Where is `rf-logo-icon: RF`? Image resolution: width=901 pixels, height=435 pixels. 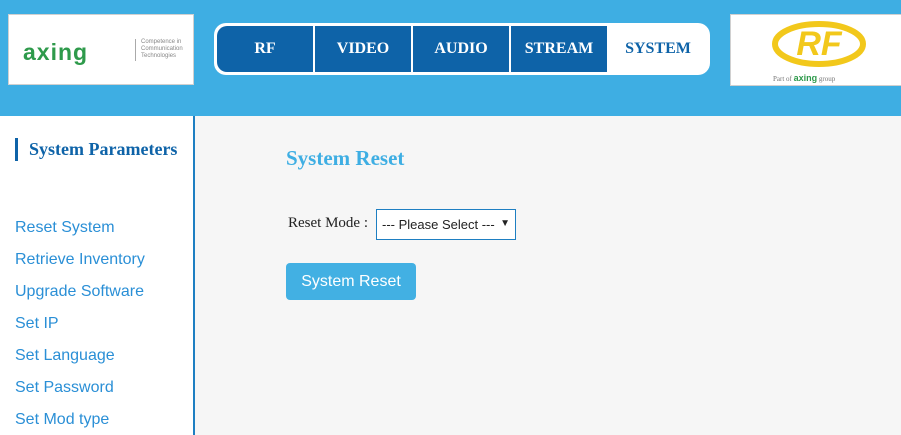 rf-logo-icon: RF is located at coordinates (819, 44).